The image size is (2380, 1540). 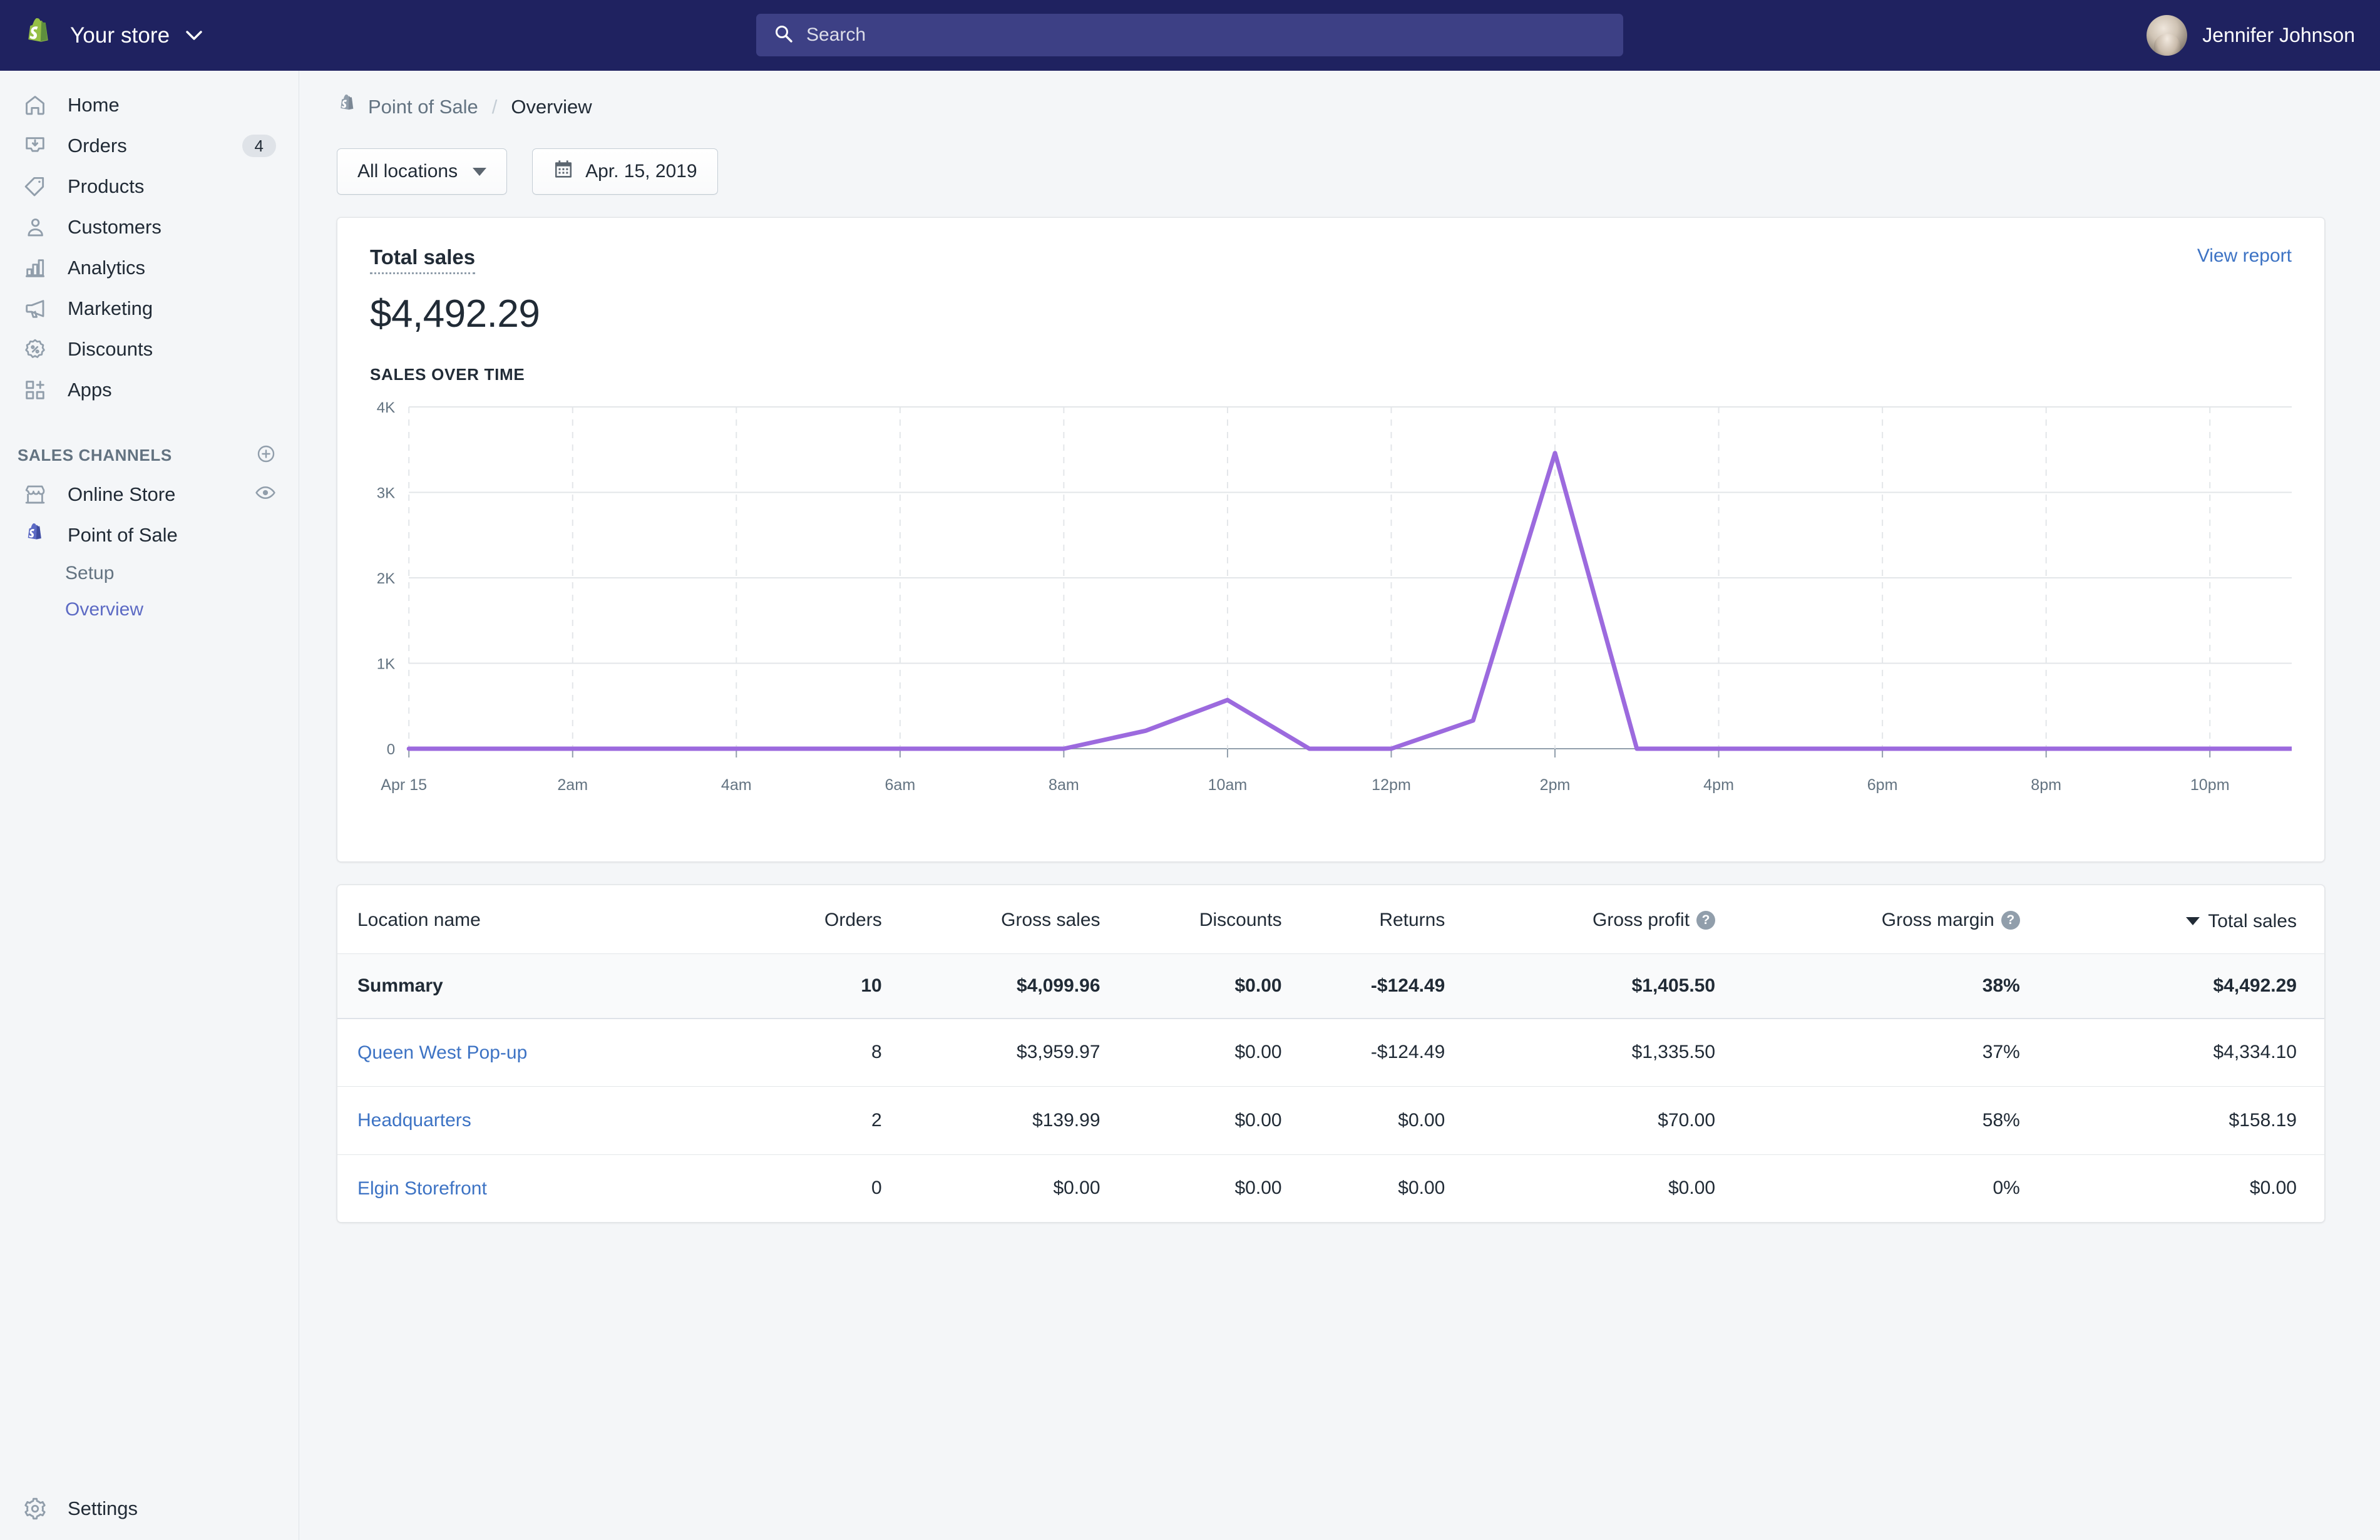 What do you see at coordinates (1938, 920) in the screenshot?
I see `column-header-label: Gross margin` at bounding box center [1938, 920].